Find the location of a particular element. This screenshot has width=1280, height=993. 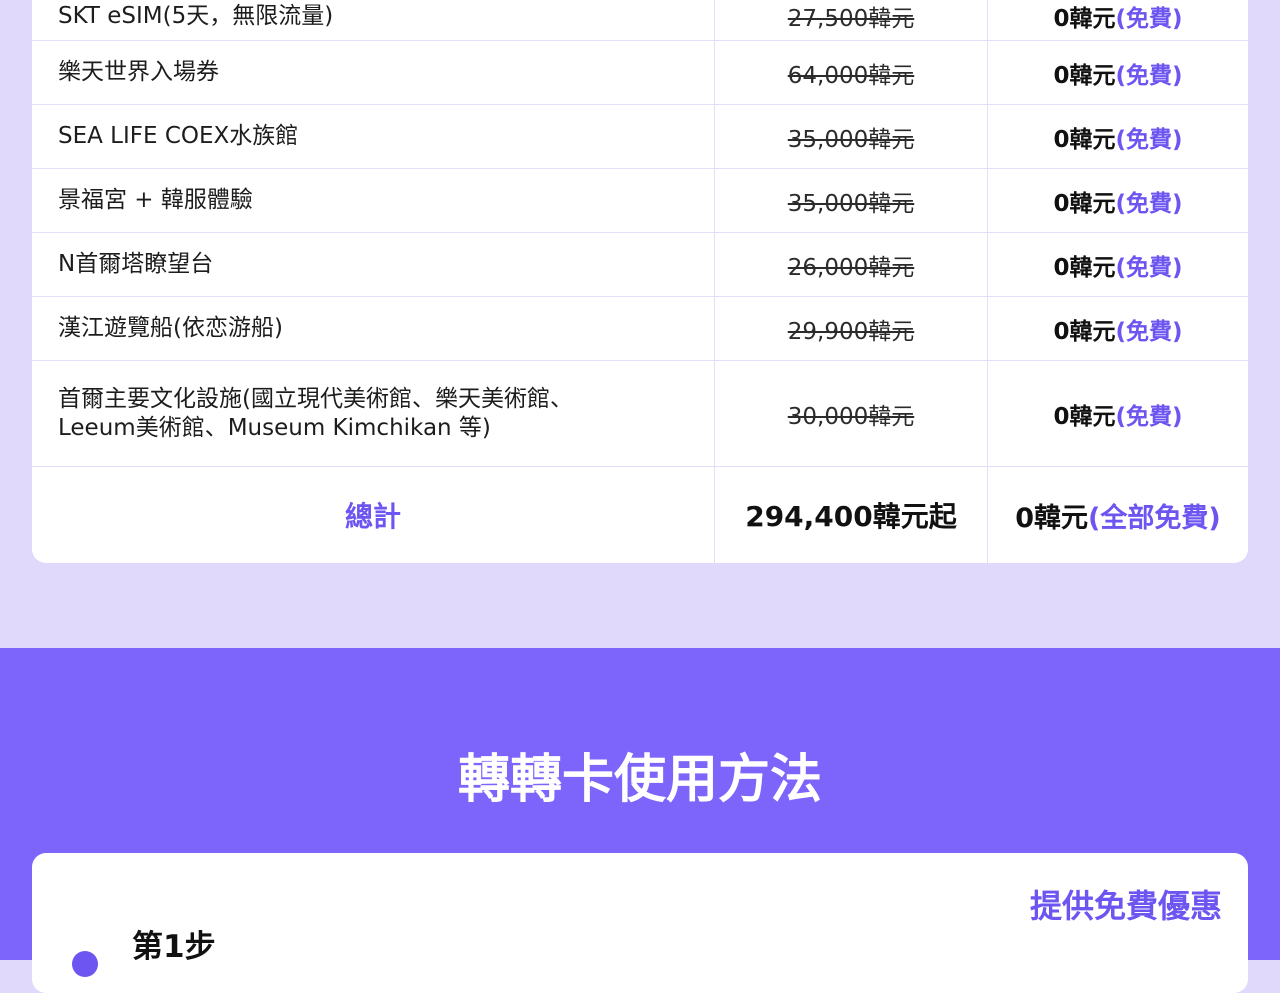

table-row: N首爾塔瞭望台 26,000韓元 0韓元 (免費) is located at coordinates (640, 265).